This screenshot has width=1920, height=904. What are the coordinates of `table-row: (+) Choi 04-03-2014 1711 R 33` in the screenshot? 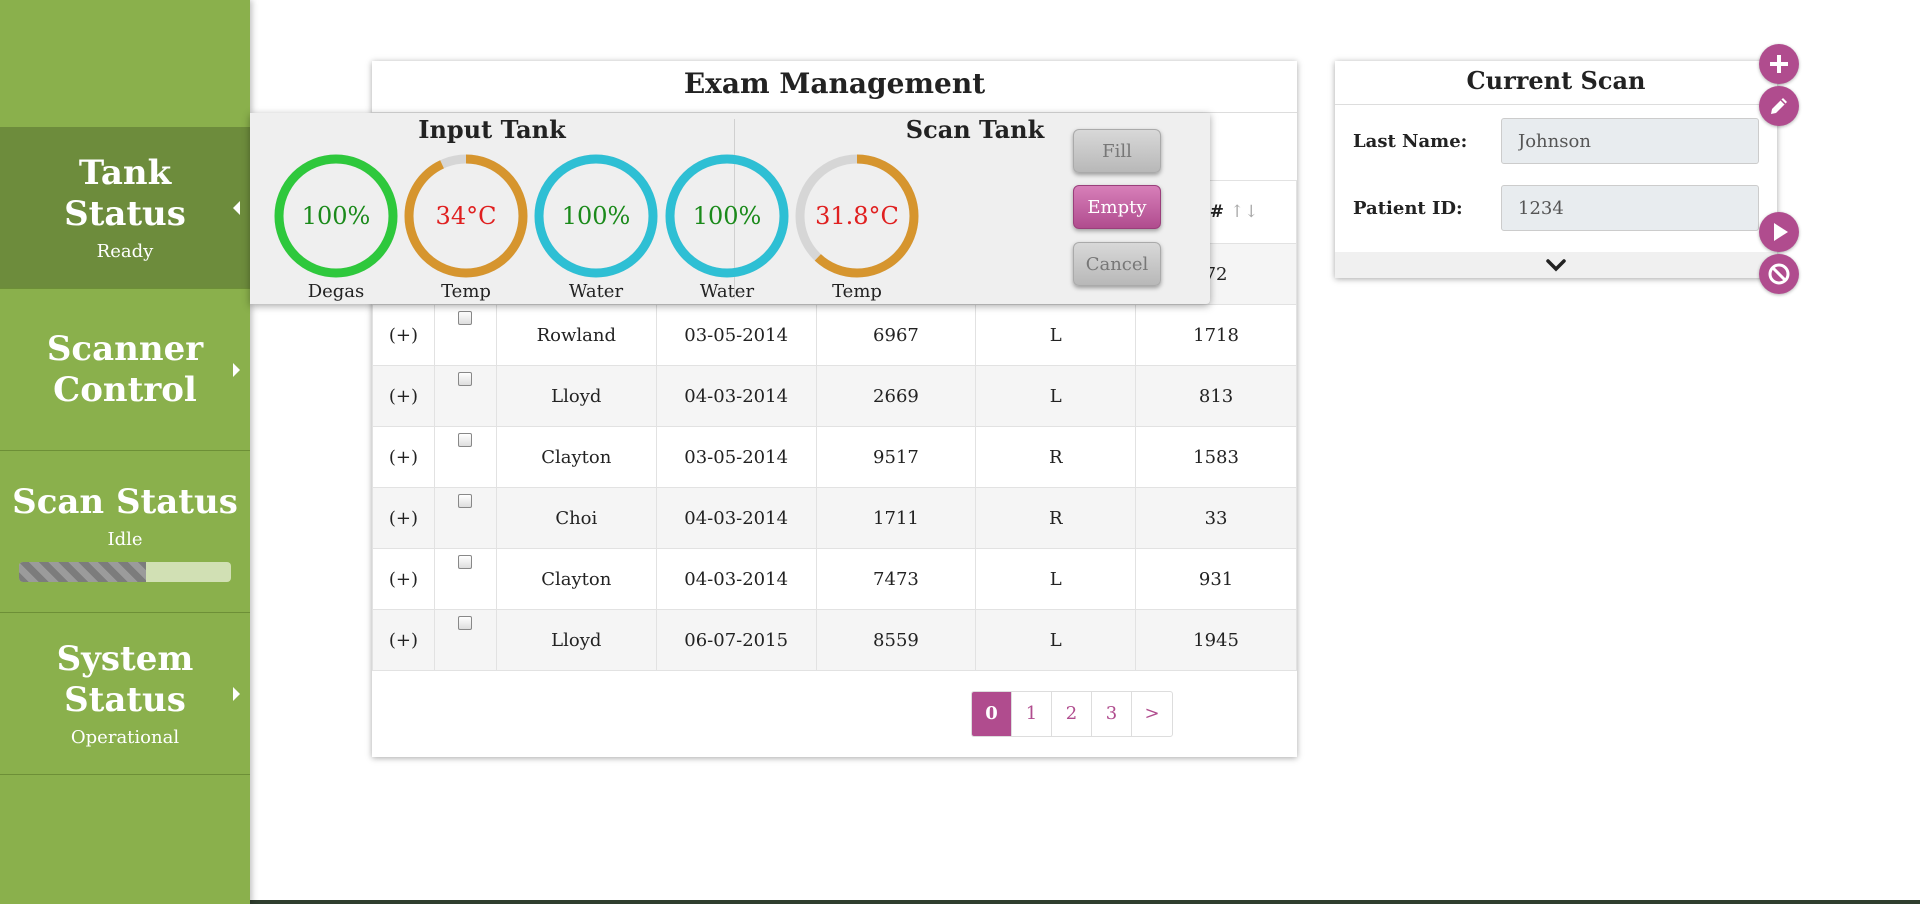 It's located at (834, 518).